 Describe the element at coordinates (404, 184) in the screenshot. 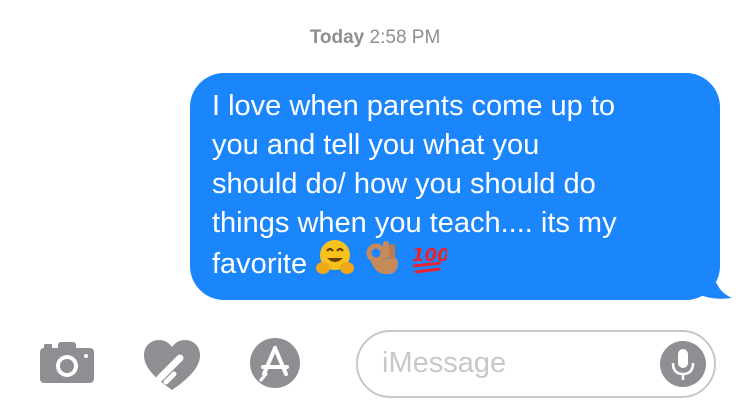

I see `message-line: should do/ how you should do` at that location.